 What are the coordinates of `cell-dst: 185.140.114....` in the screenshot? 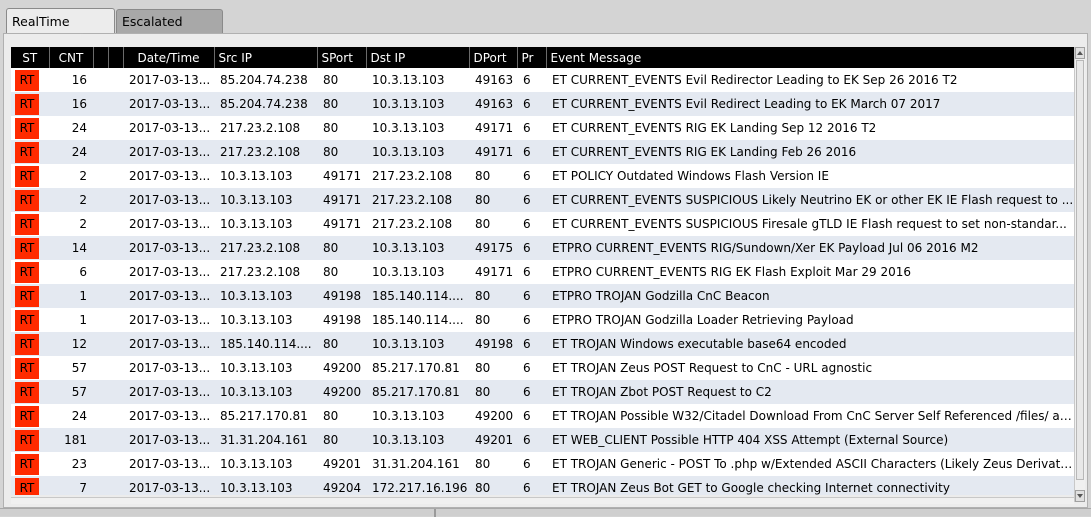 It's located at (418, 320).